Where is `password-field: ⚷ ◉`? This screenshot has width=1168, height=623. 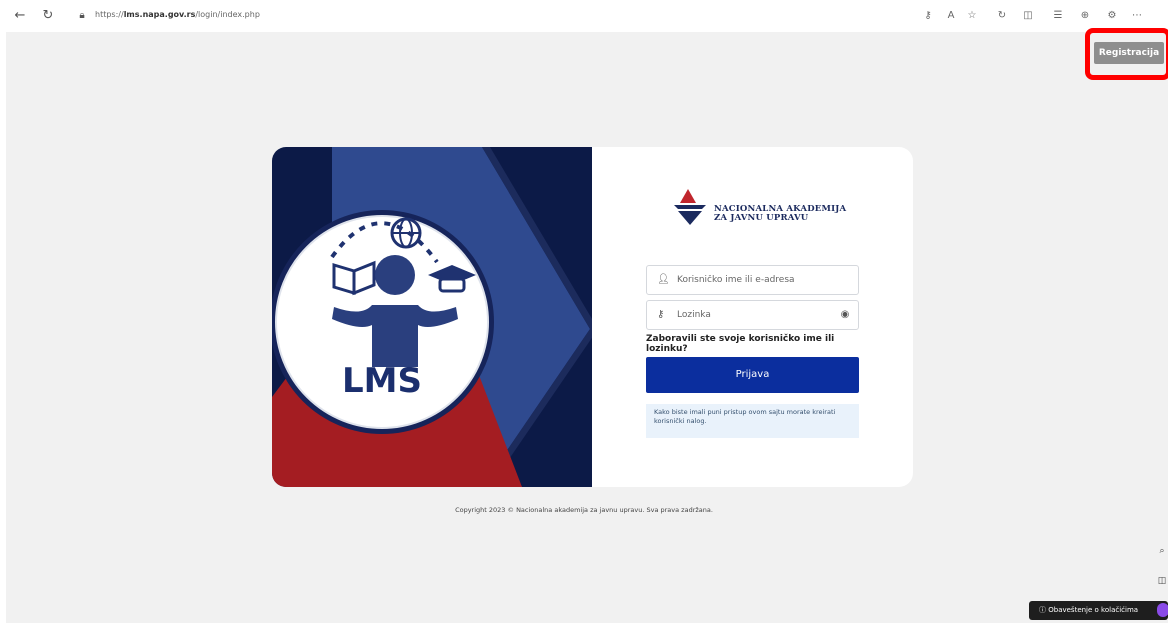 password-field: ⚷ ◉ is located at coordinates (752, 315).